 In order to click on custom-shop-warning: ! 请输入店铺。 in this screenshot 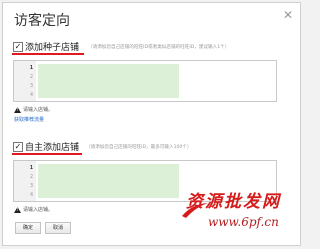, I will do `click(33, 209)`.